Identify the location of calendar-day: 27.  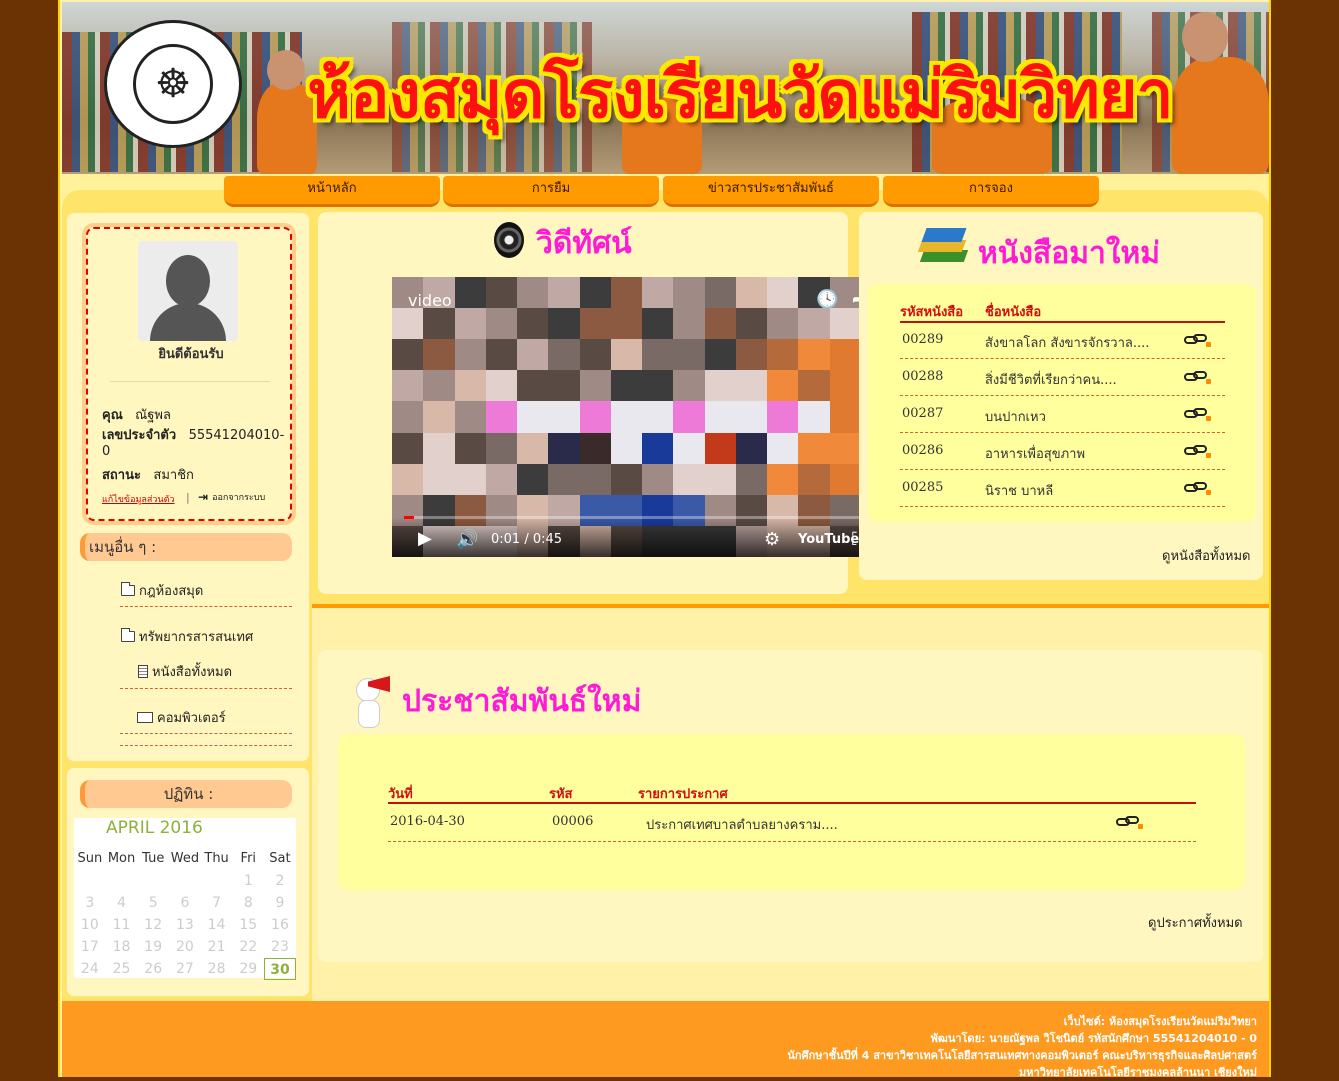
(185, 969).